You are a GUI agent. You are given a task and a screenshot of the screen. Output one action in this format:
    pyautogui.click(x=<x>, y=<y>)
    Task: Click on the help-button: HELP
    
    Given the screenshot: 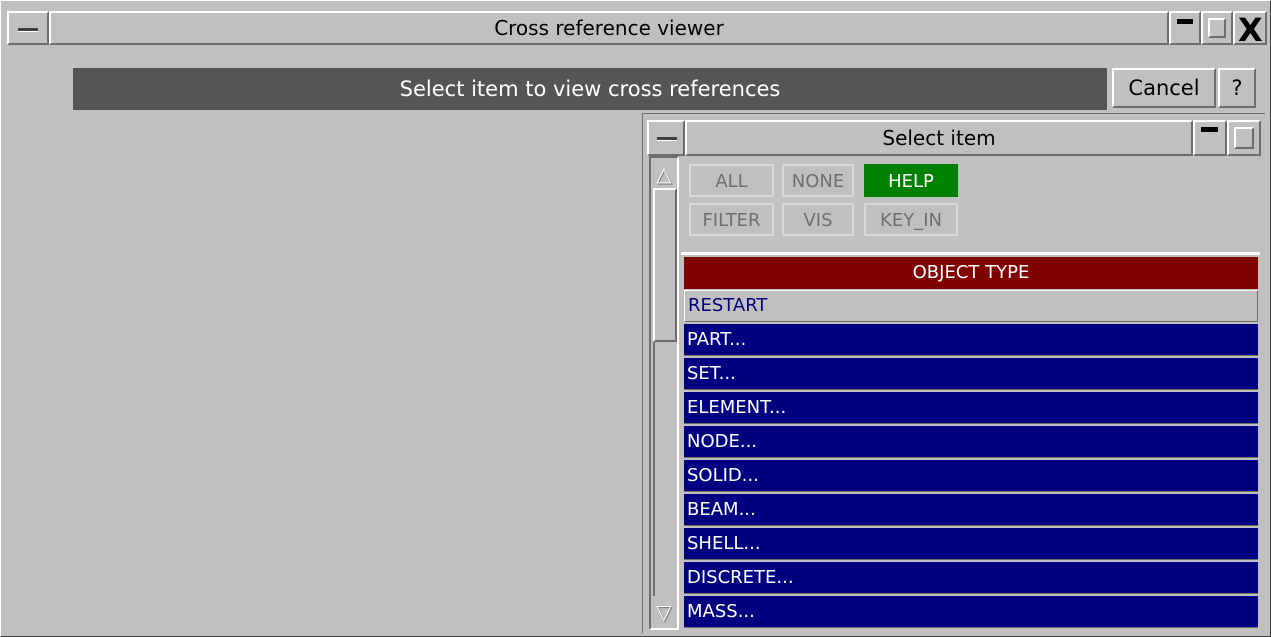 What is the action you would take?
    pyautogui.click(x=911, y=180)
    